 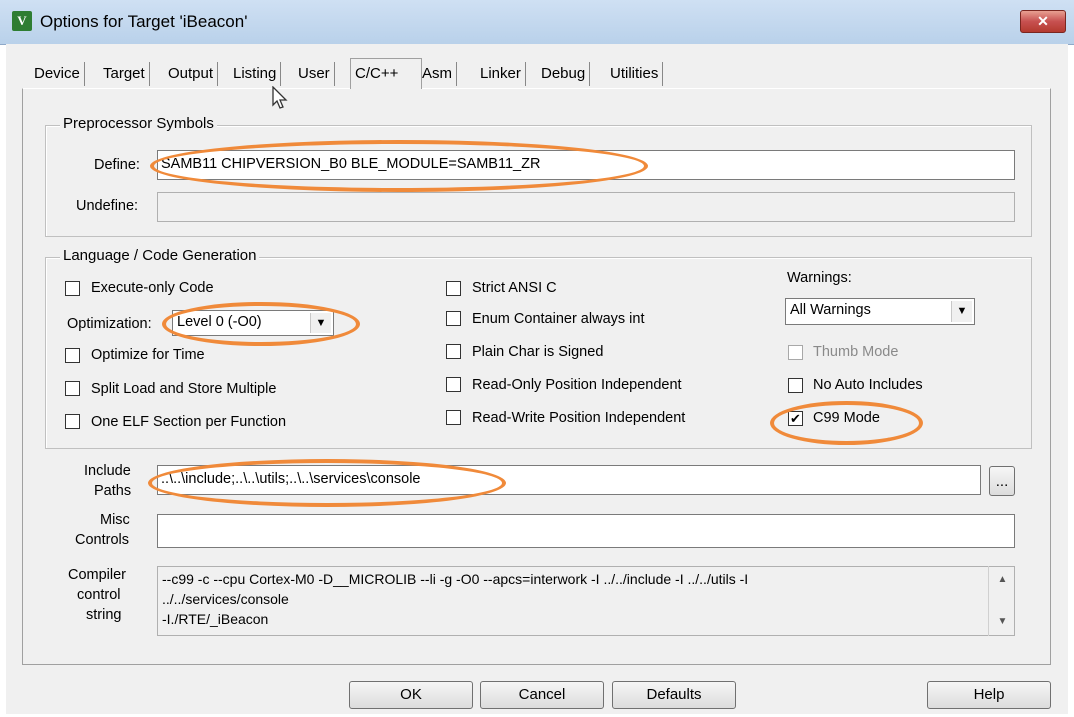 I want to click on close-button: ✕, so click(x=1043, y=21).